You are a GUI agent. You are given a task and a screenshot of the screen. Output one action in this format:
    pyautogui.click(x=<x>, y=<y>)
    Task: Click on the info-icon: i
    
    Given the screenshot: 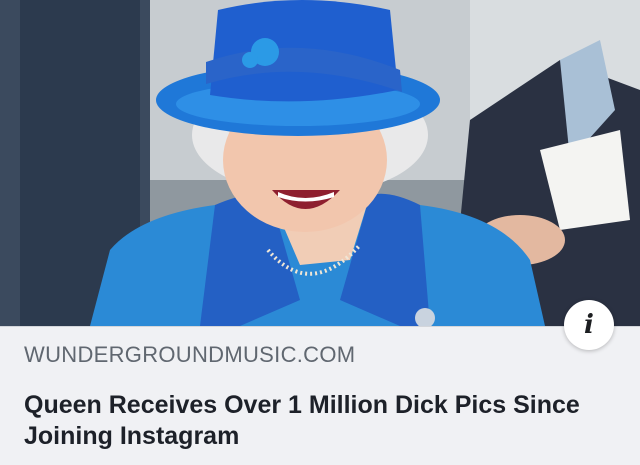 What is the action you would take?
    pyautogui.click(x=589, y=325)
    